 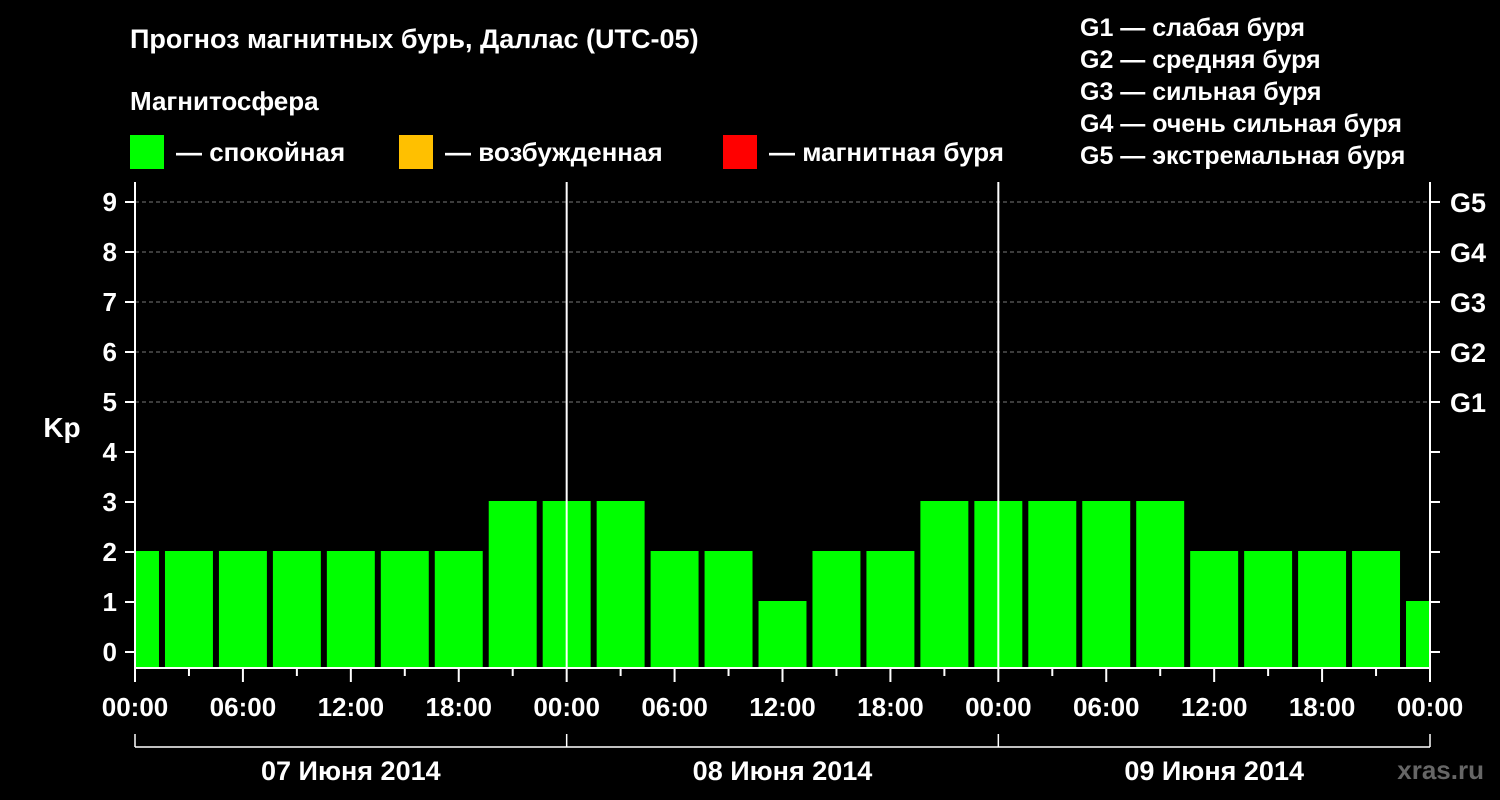 I want to click on y-tick-label: 8, so click(x=110, y=252).